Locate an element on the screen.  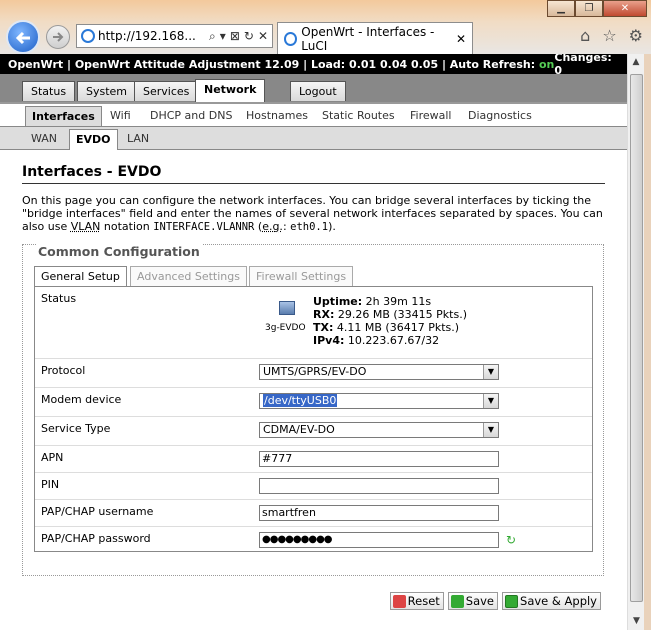
username-input: smartfren is located at coordinates (379, 513).